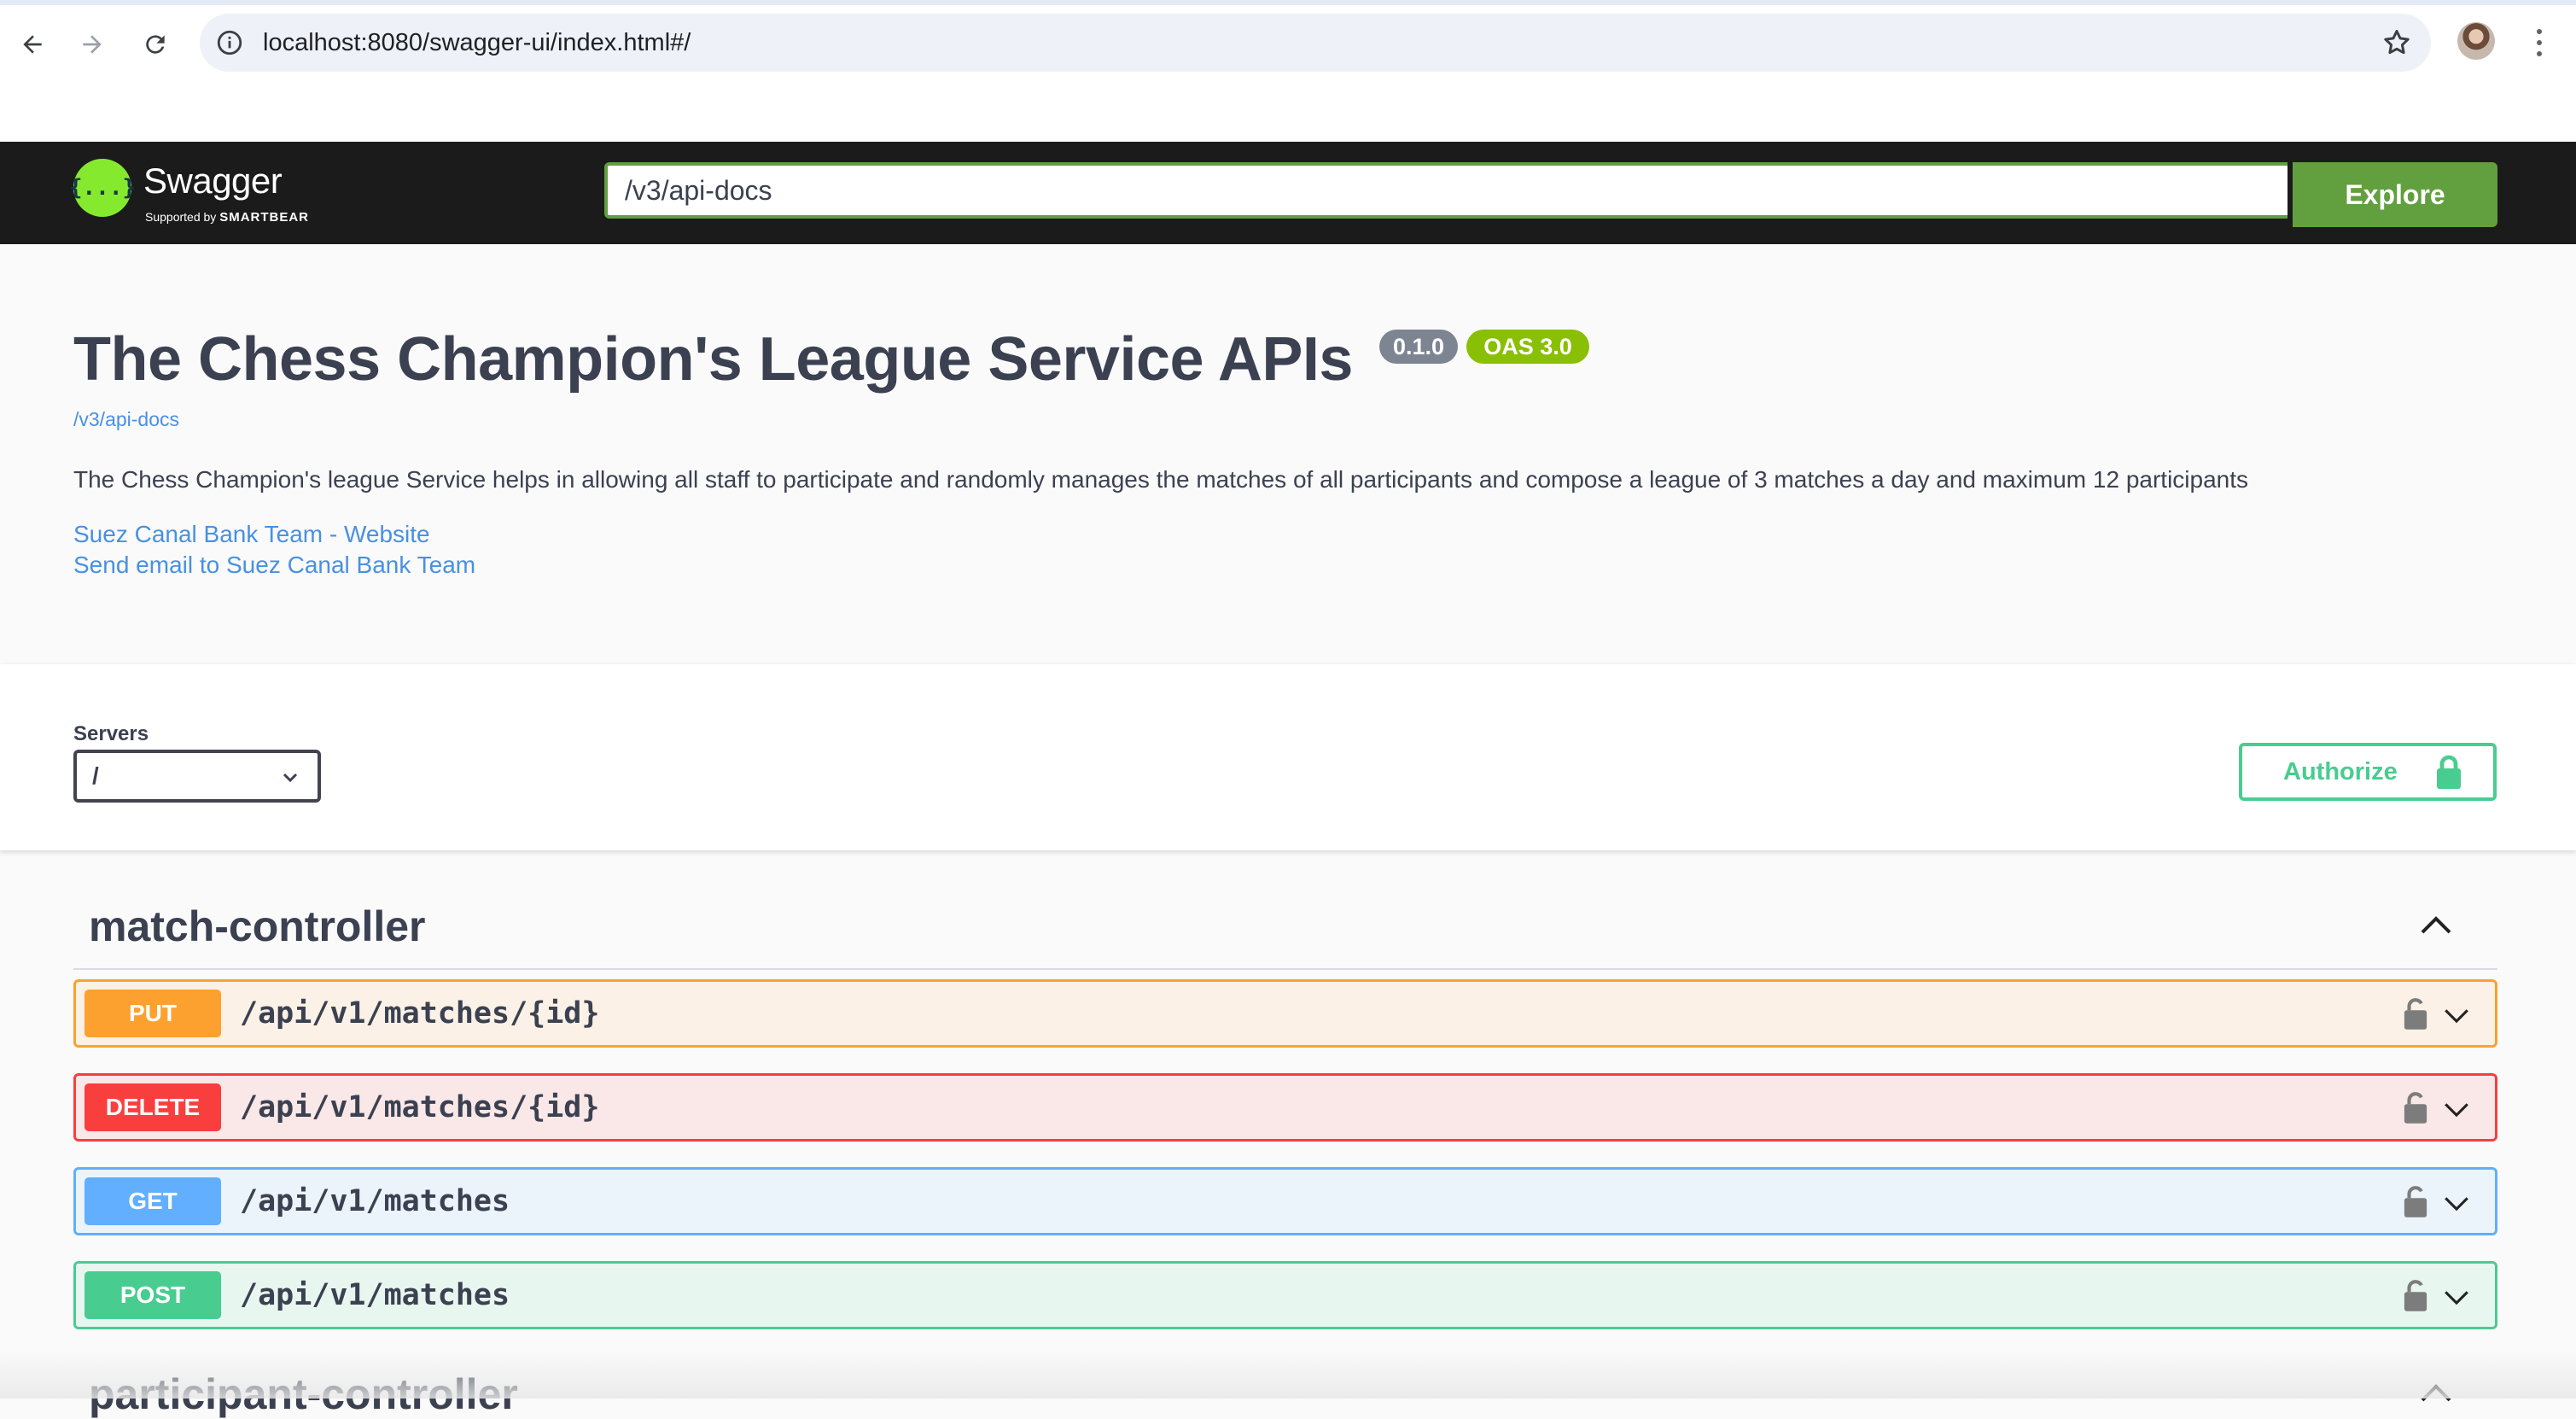 The width and height of the screenshot is (2576, 1419). What do you see at coordinates (1288, 1374) in the screenshot?
I see `scroll-fade` at bounding box center [1288, 1374].